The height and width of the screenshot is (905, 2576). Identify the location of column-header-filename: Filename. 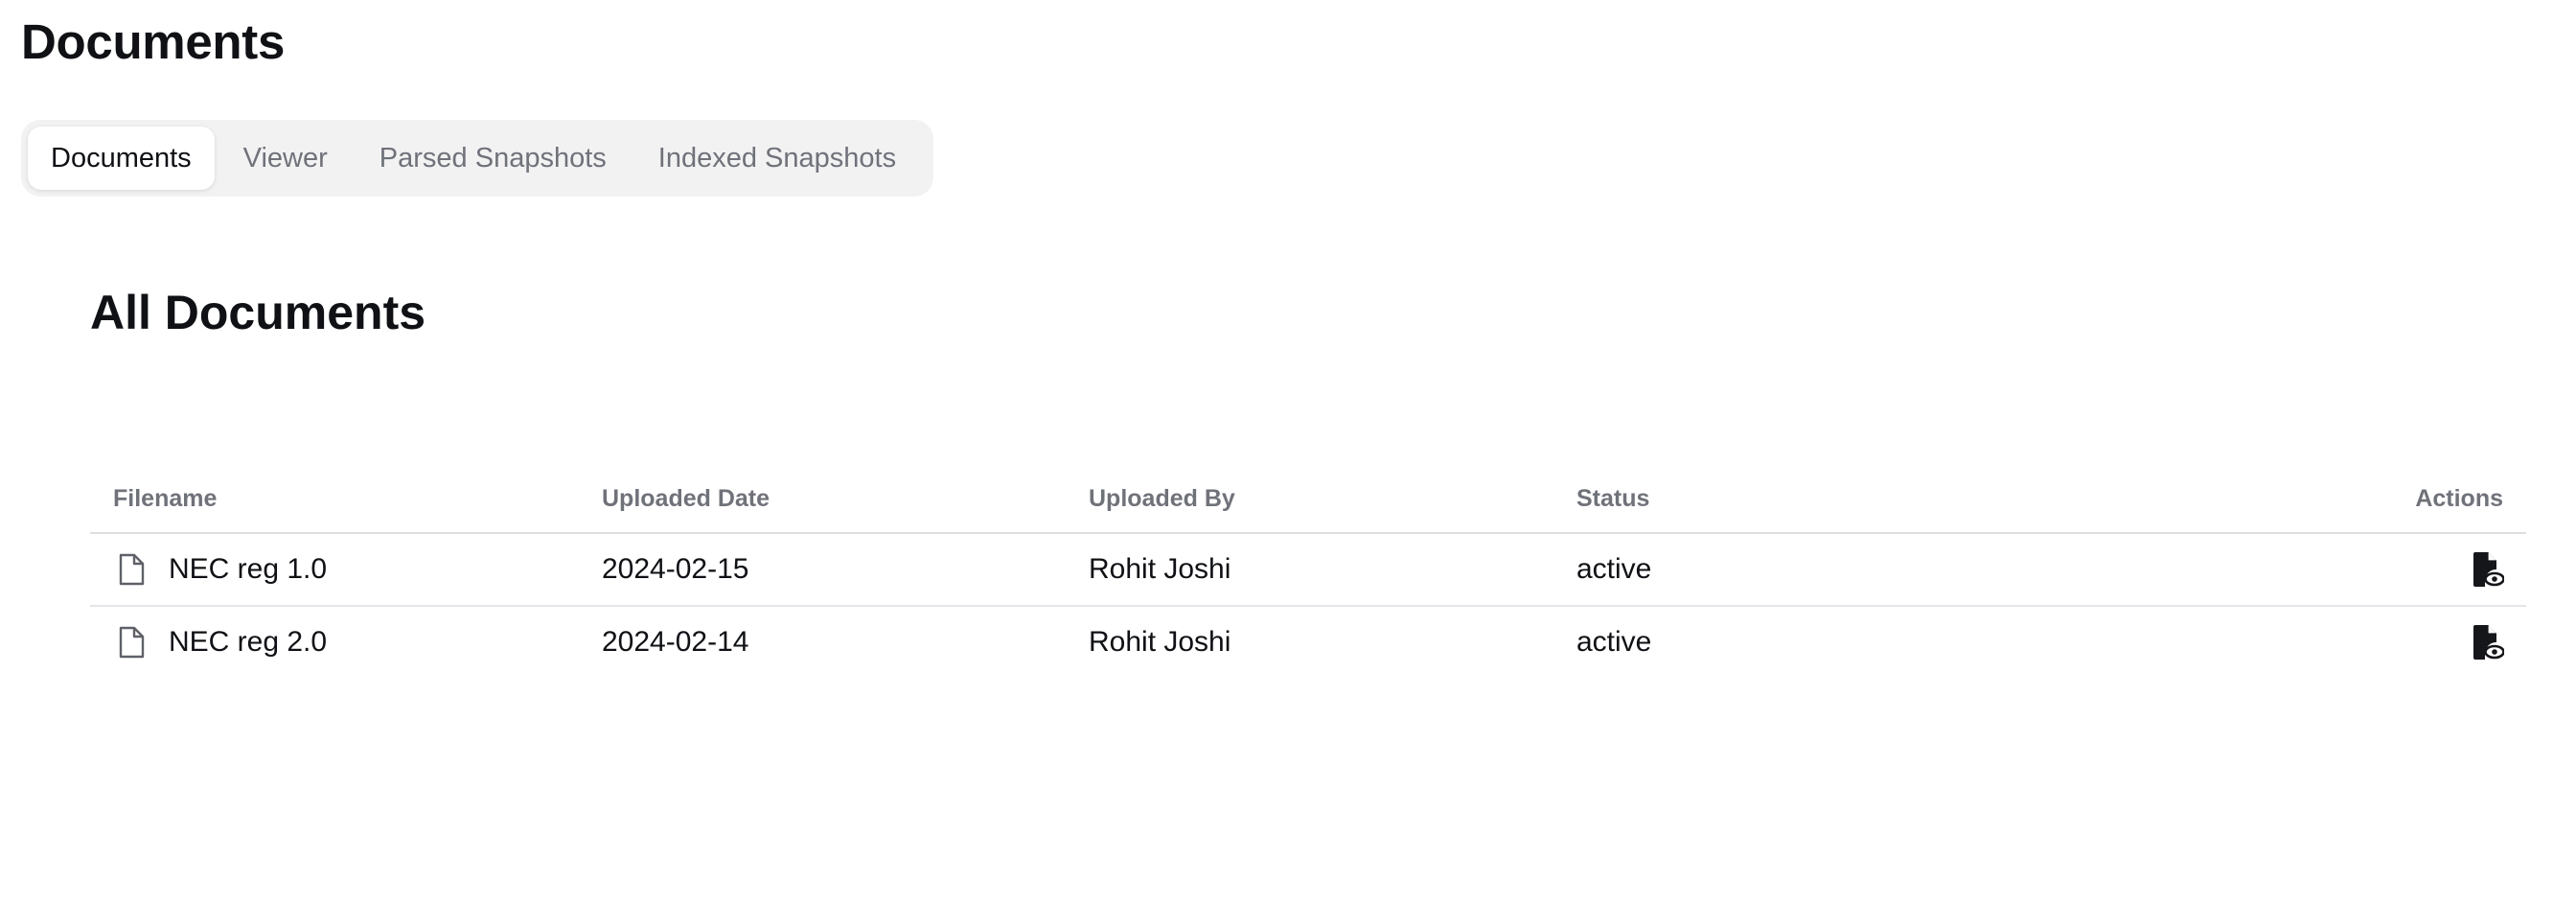
(165, 499).